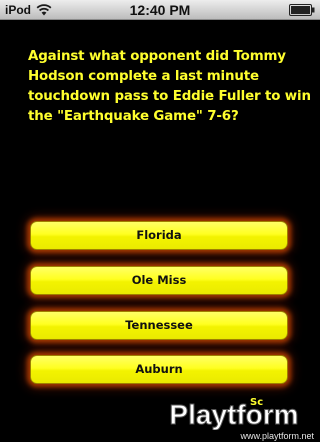 The width and height of the screenshot is (320, 442). What do you see at coordinates (302, 10) in the screenshot?
I see `battery-icon` at bounding box center [302, 10].